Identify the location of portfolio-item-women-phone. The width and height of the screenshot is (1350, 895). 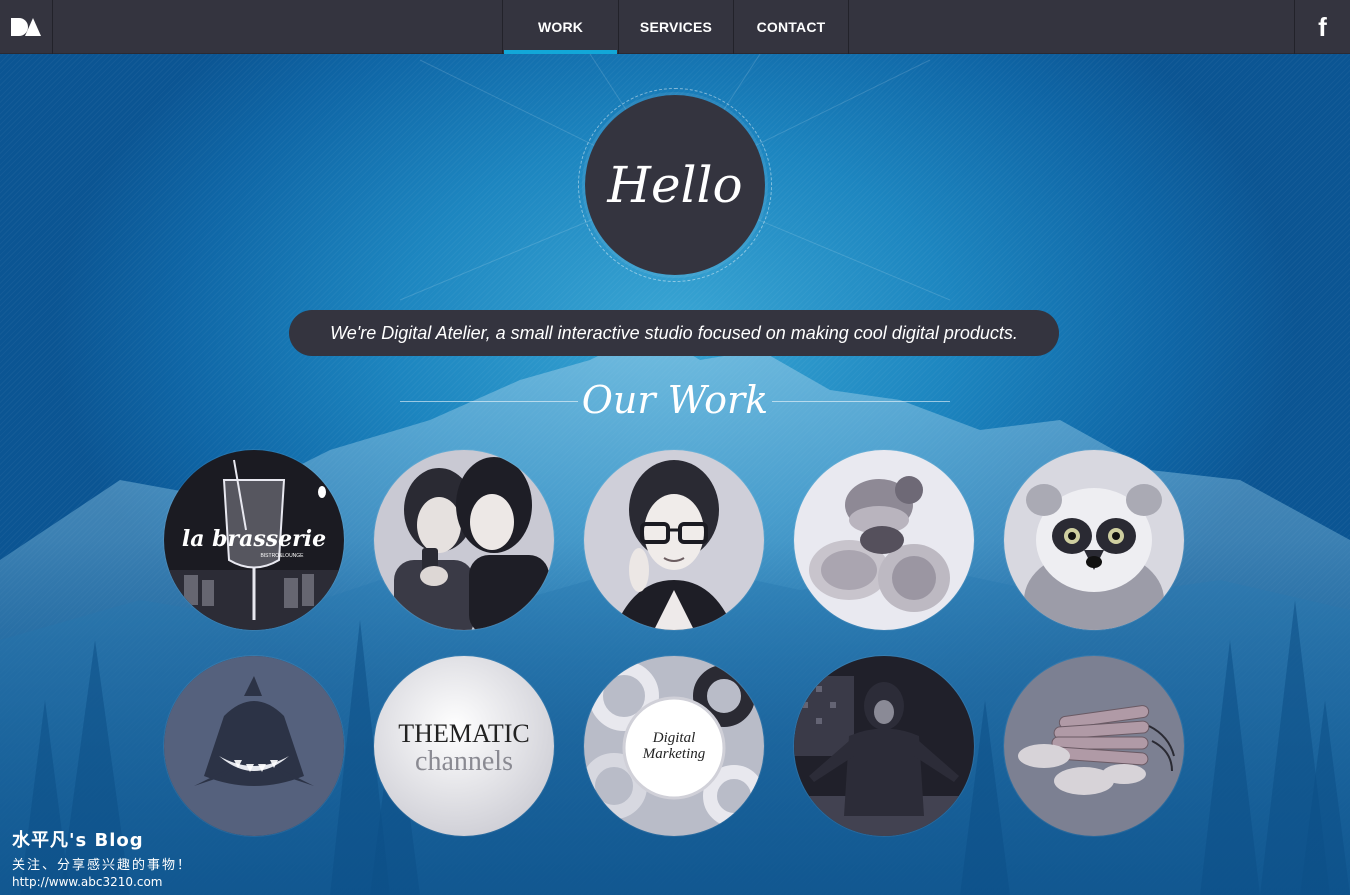
(464, 540).